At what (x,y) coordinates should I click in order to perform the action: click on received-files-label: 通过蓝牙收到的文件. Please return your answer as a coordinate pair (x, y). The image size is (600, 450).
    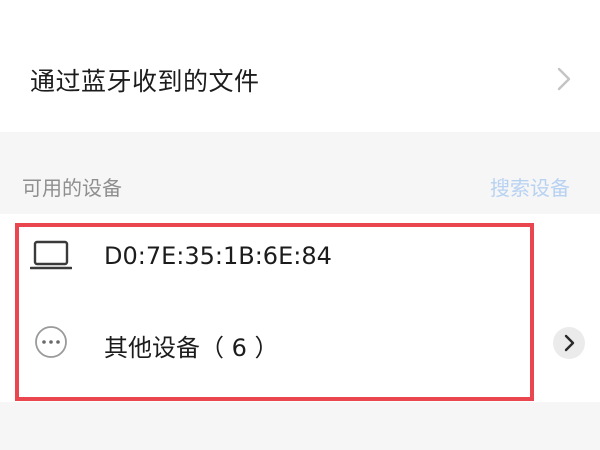
    Looking at the image, I should click on (145, 81).